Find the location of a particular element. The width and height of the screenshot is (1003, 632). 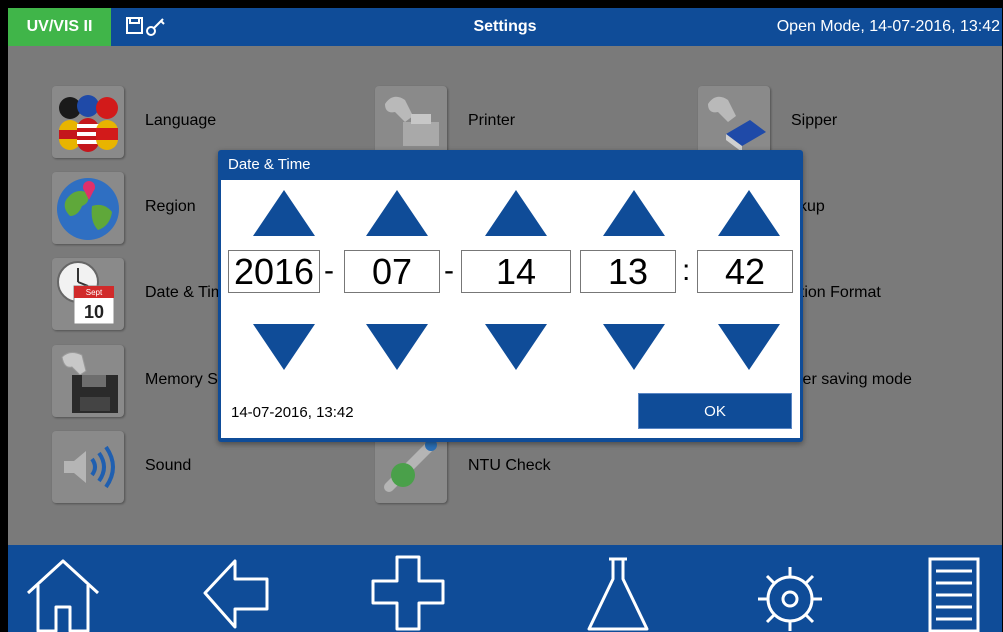

add-icon is located at coordinates (408, 593).